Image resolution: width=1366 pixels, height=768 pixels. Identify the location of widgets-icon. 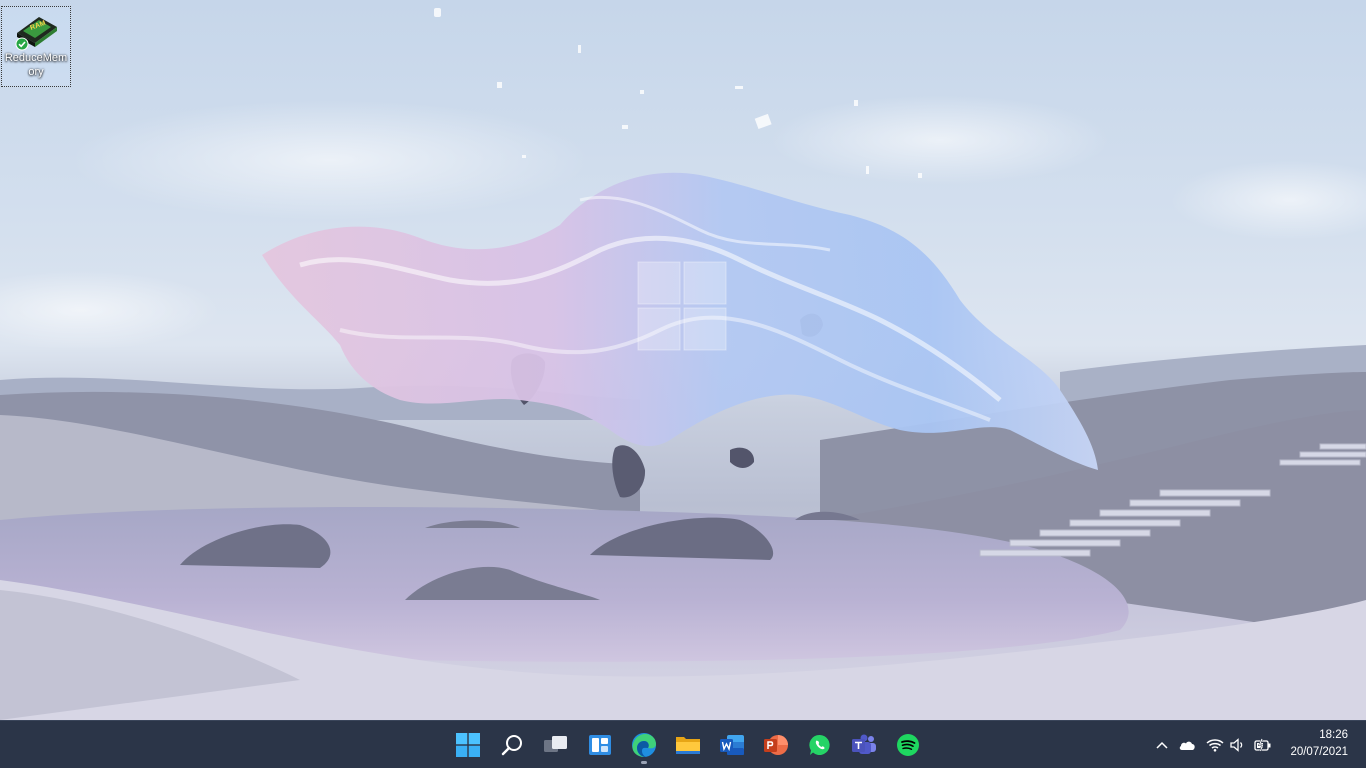
(600, 745).